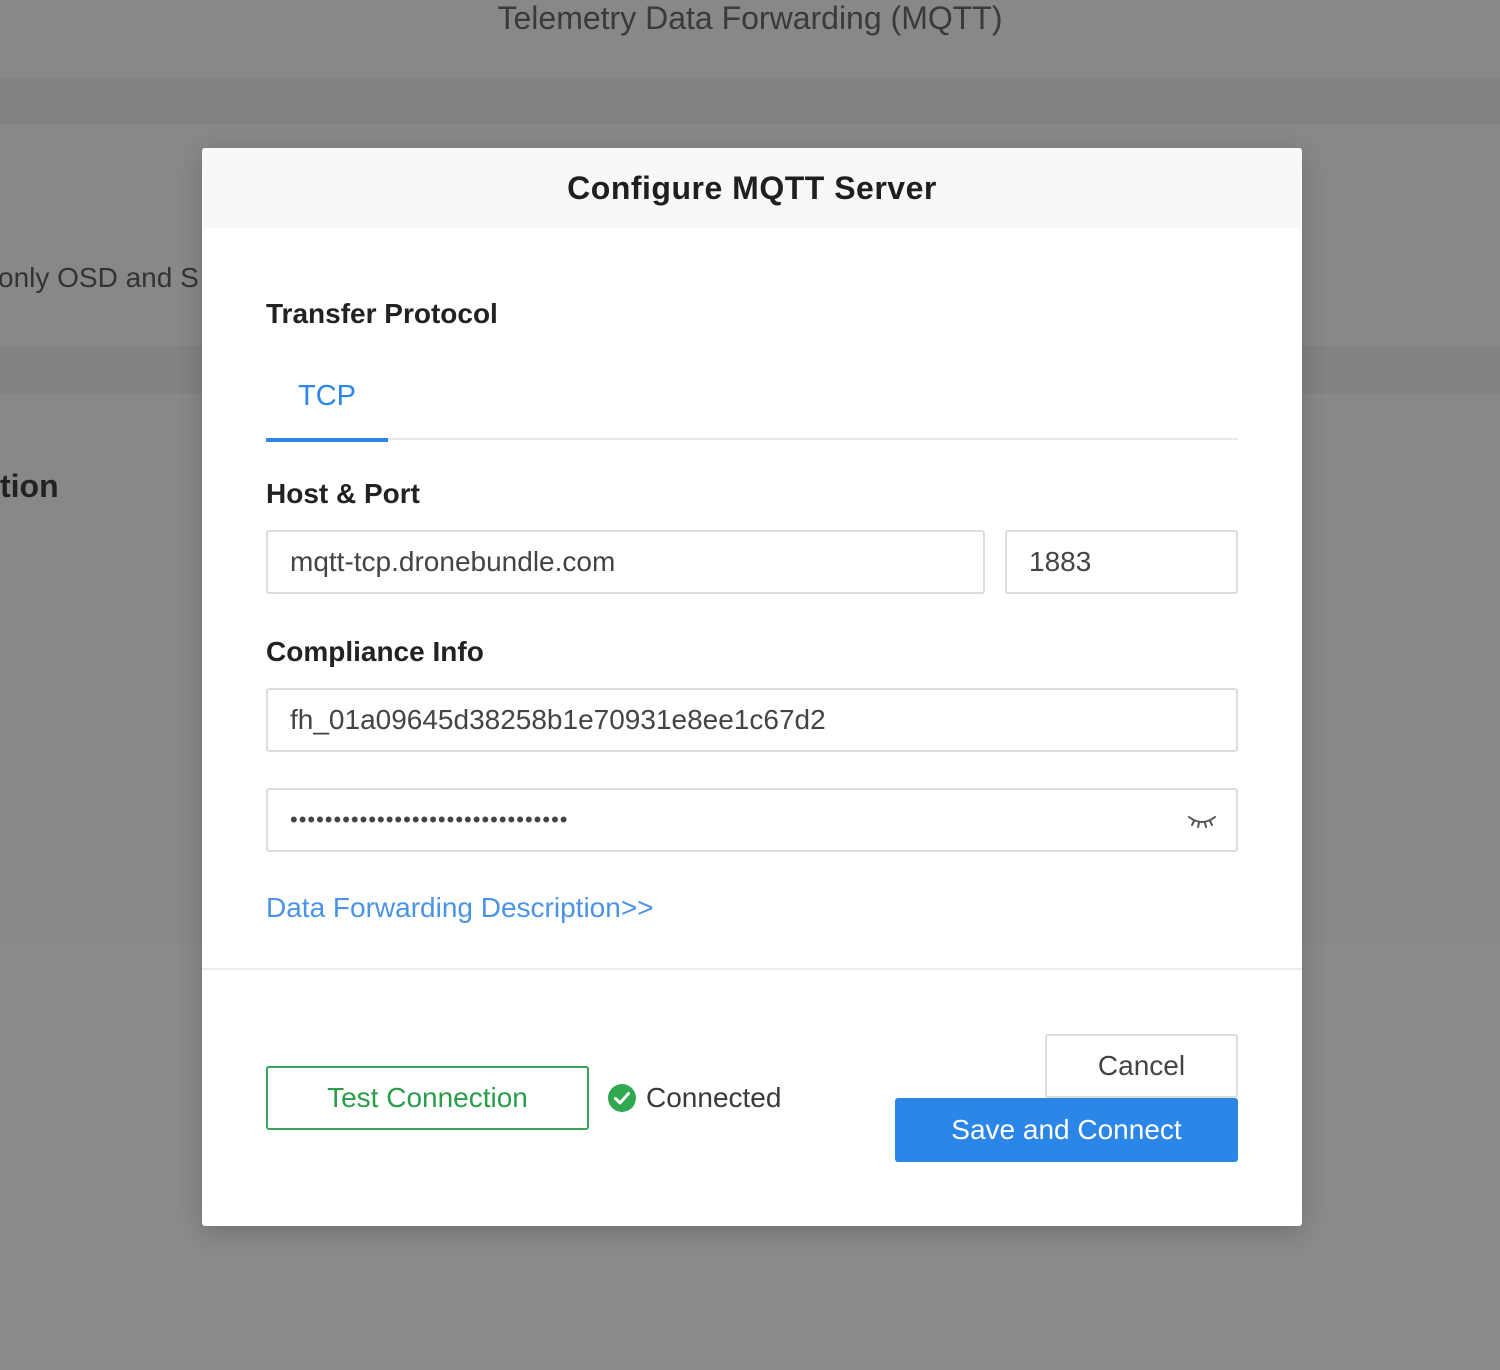 The width and height of the screenshot is (1500, 1370). What do you see at coordinates (343, 493) in the screenshot?
I see `host-port-label: Host & Port` at bounding box center [343, 493].